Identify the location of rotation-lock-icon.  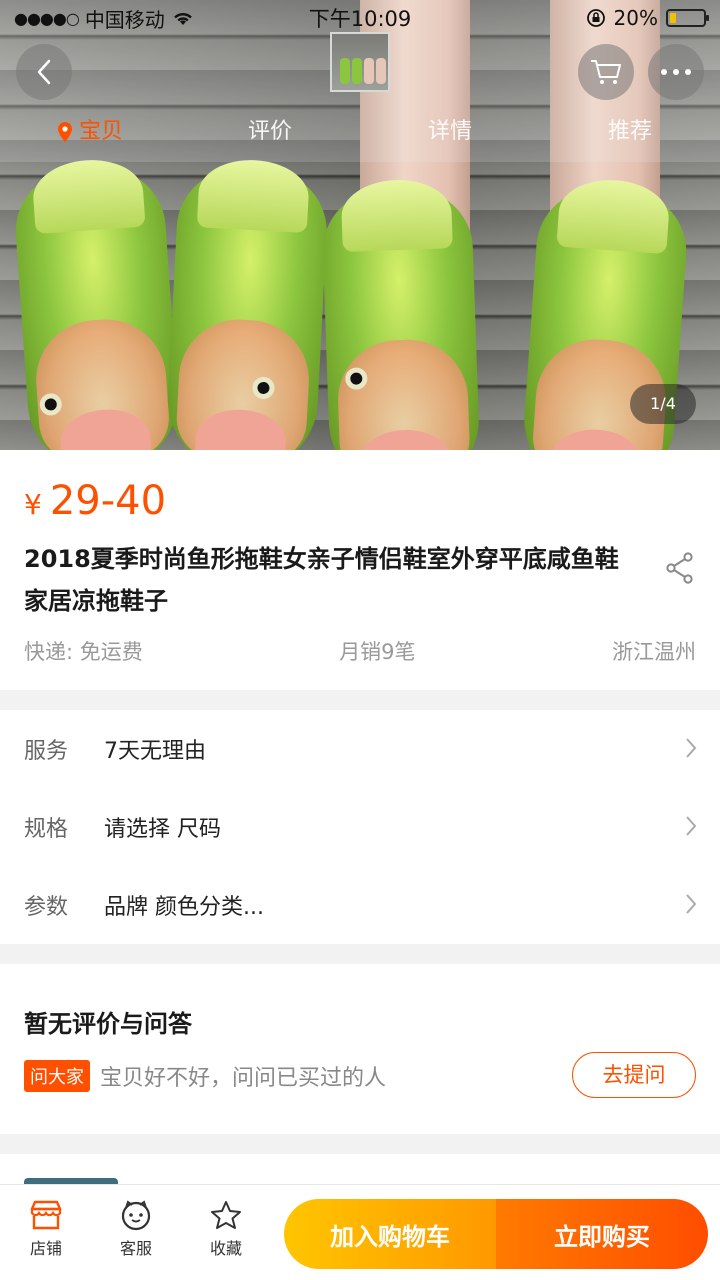
(595, 18).